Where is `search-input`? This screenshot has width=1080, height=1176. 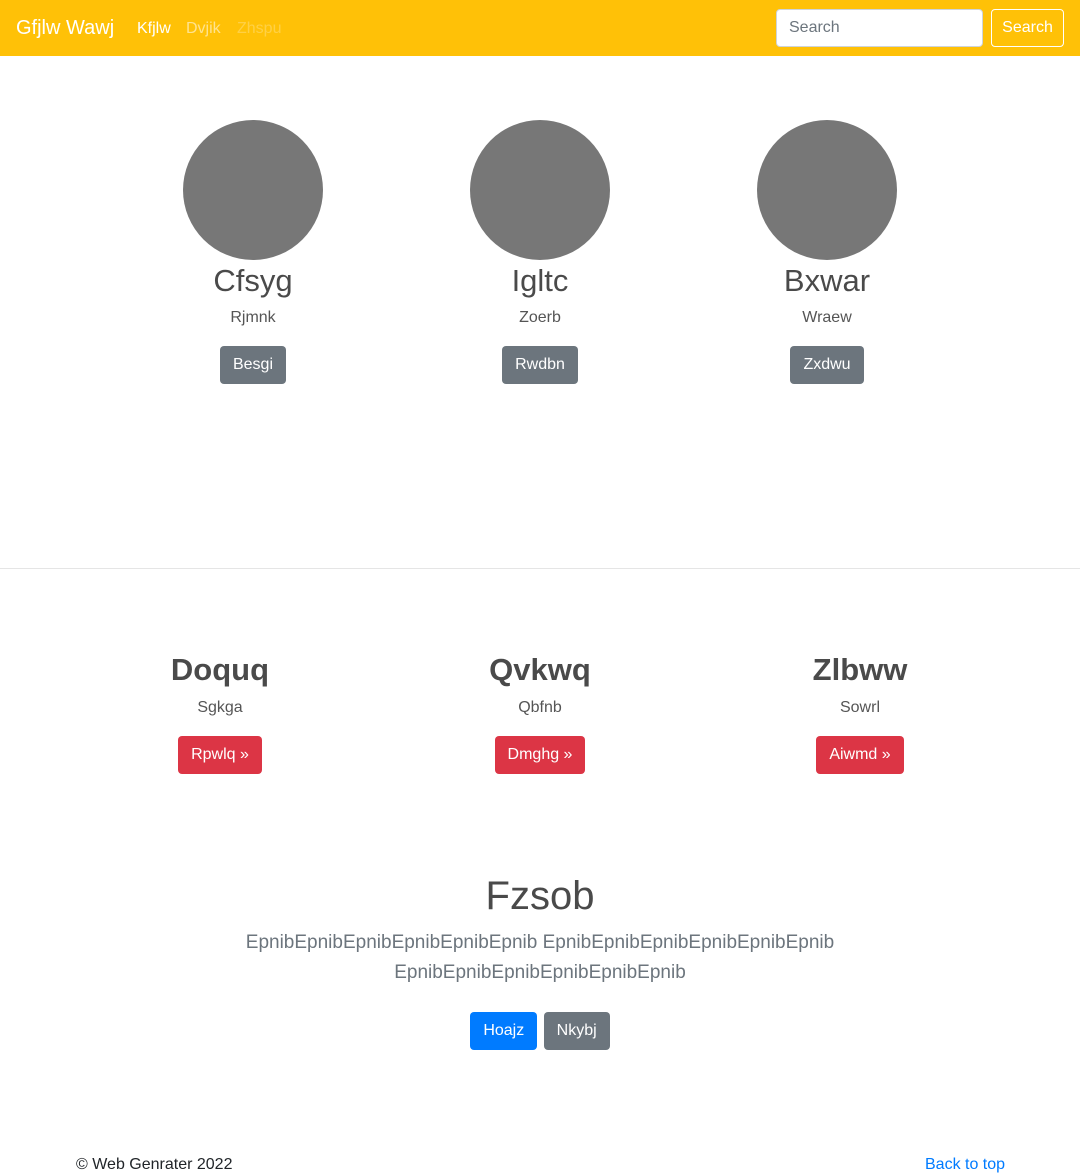
search-input is located at coordinates (879, 28).